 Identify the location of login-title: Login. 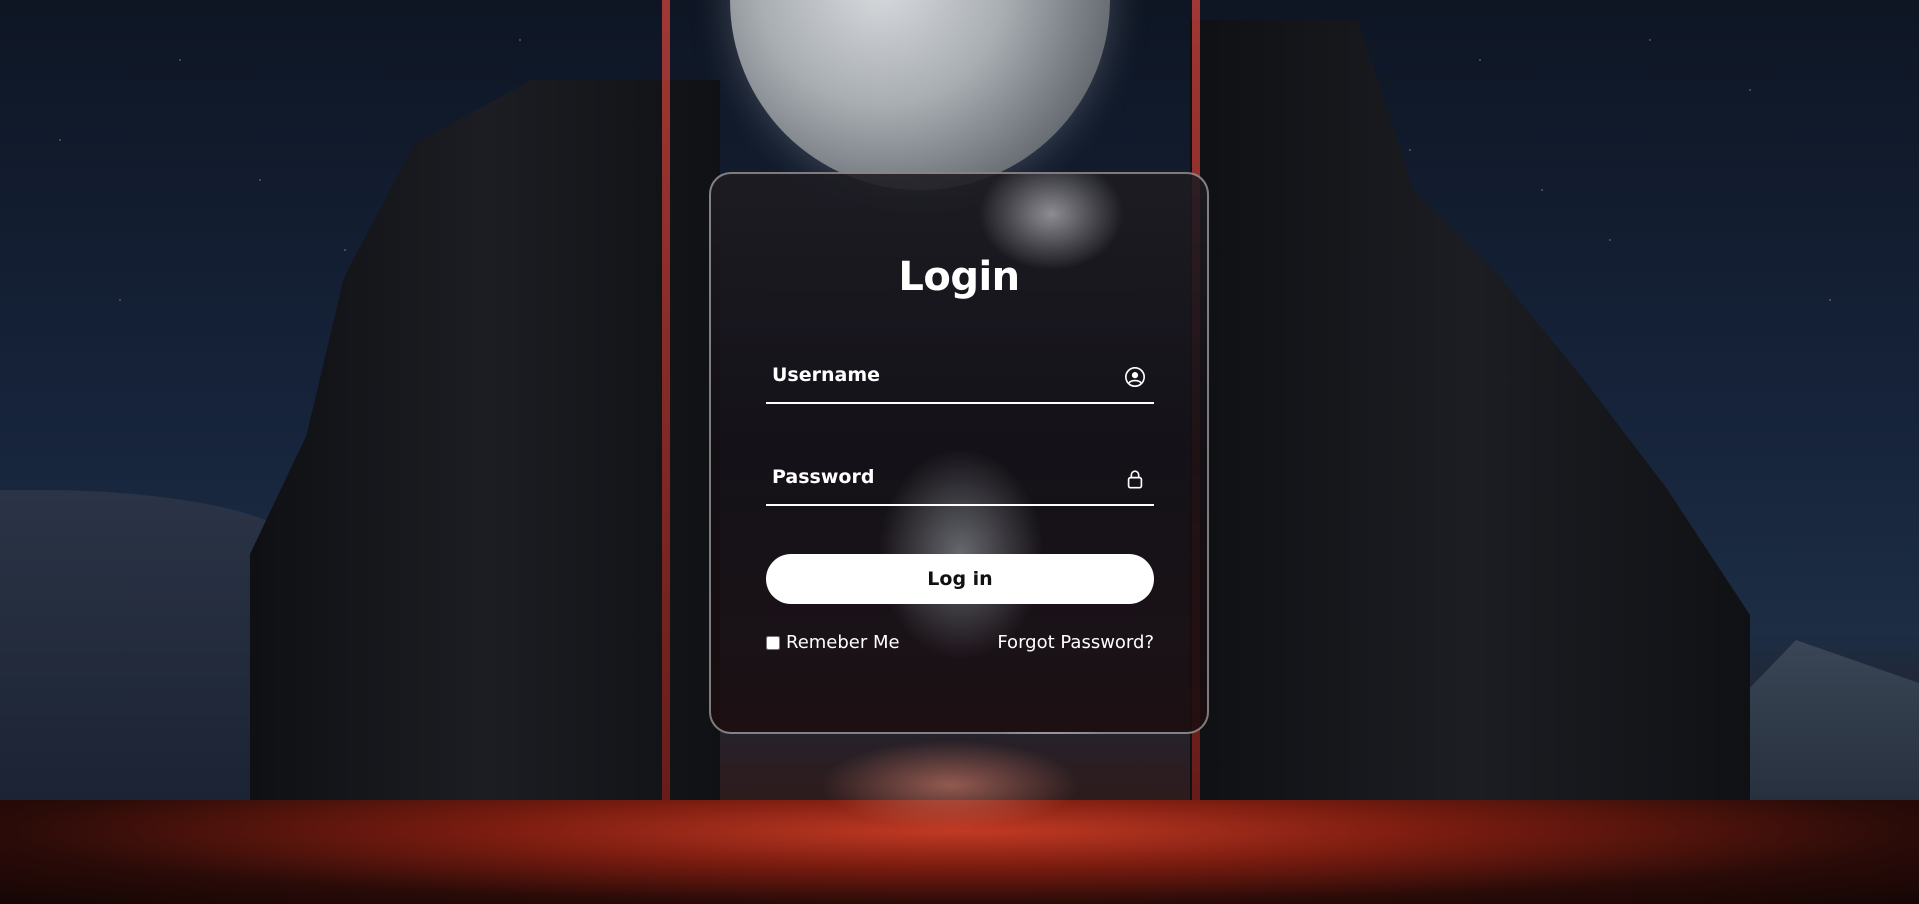
(959, 277).